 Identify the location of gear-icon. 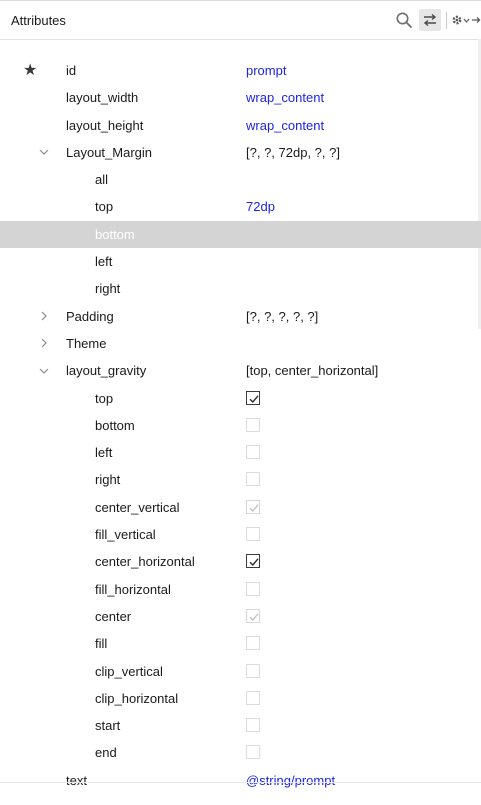
(461, 20).